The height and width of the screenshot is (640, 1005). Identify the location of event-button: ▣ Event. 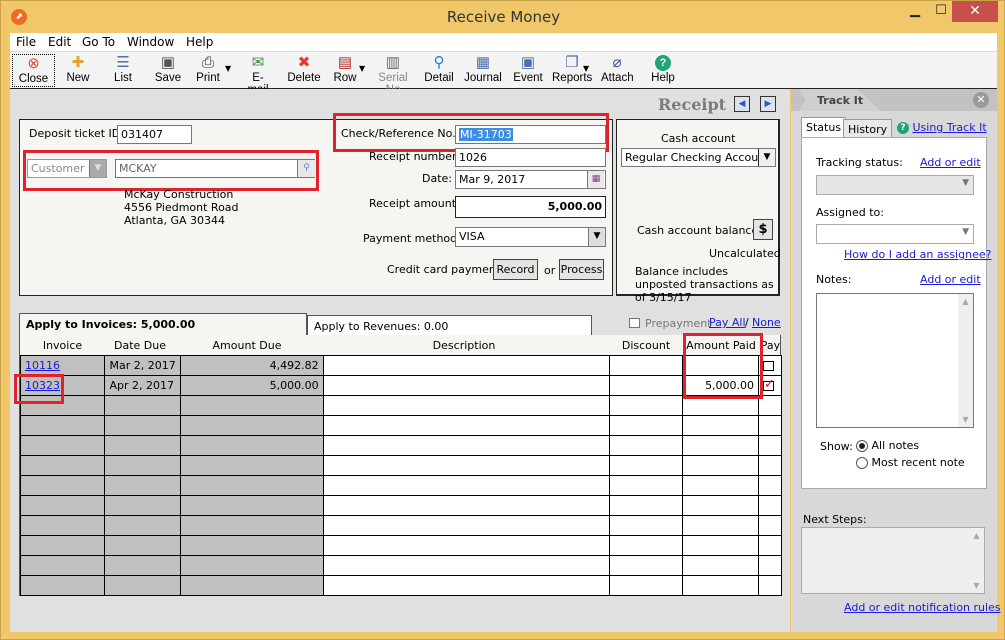
(528, 70).